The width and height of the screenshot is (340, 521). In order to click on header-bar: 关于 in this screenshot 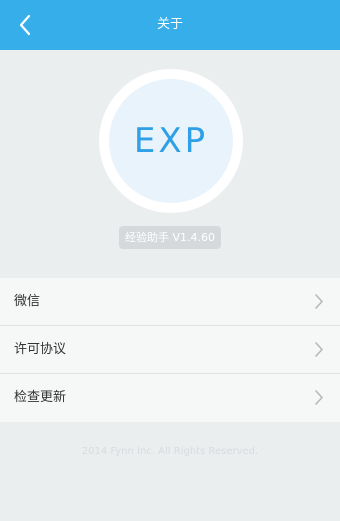, I will do `click(170, 25)`.